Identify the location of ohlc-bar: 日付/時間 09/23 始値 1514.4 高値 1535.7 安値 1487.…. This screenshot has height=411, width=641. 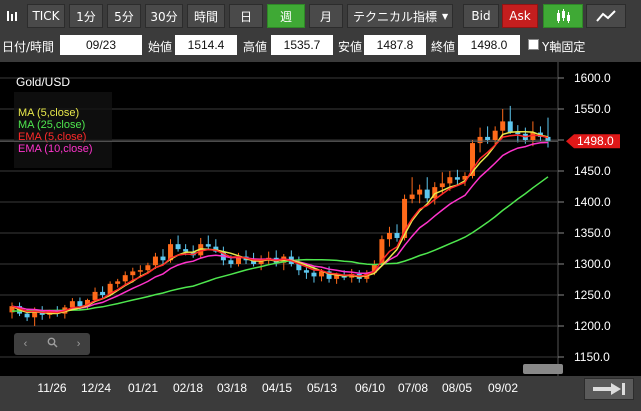
(320, 45).